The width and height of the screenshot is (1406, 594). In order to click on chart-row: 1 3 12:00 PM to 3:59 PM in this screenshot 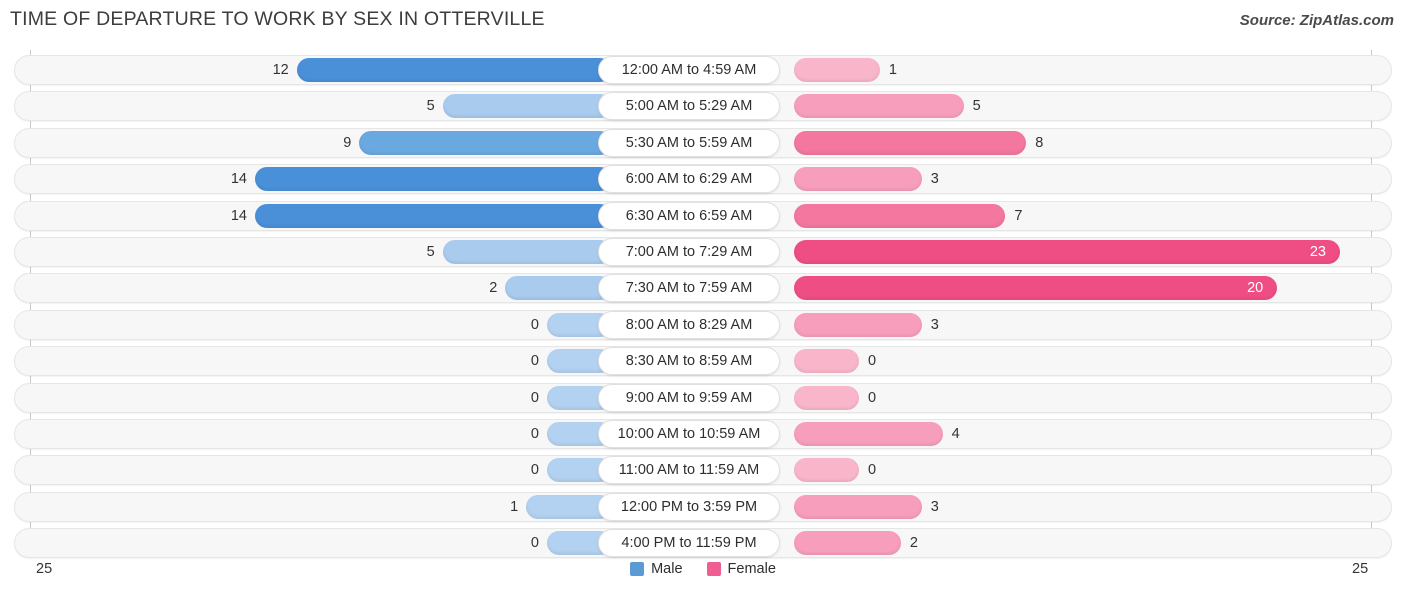, I will do `click(703, 506)`.